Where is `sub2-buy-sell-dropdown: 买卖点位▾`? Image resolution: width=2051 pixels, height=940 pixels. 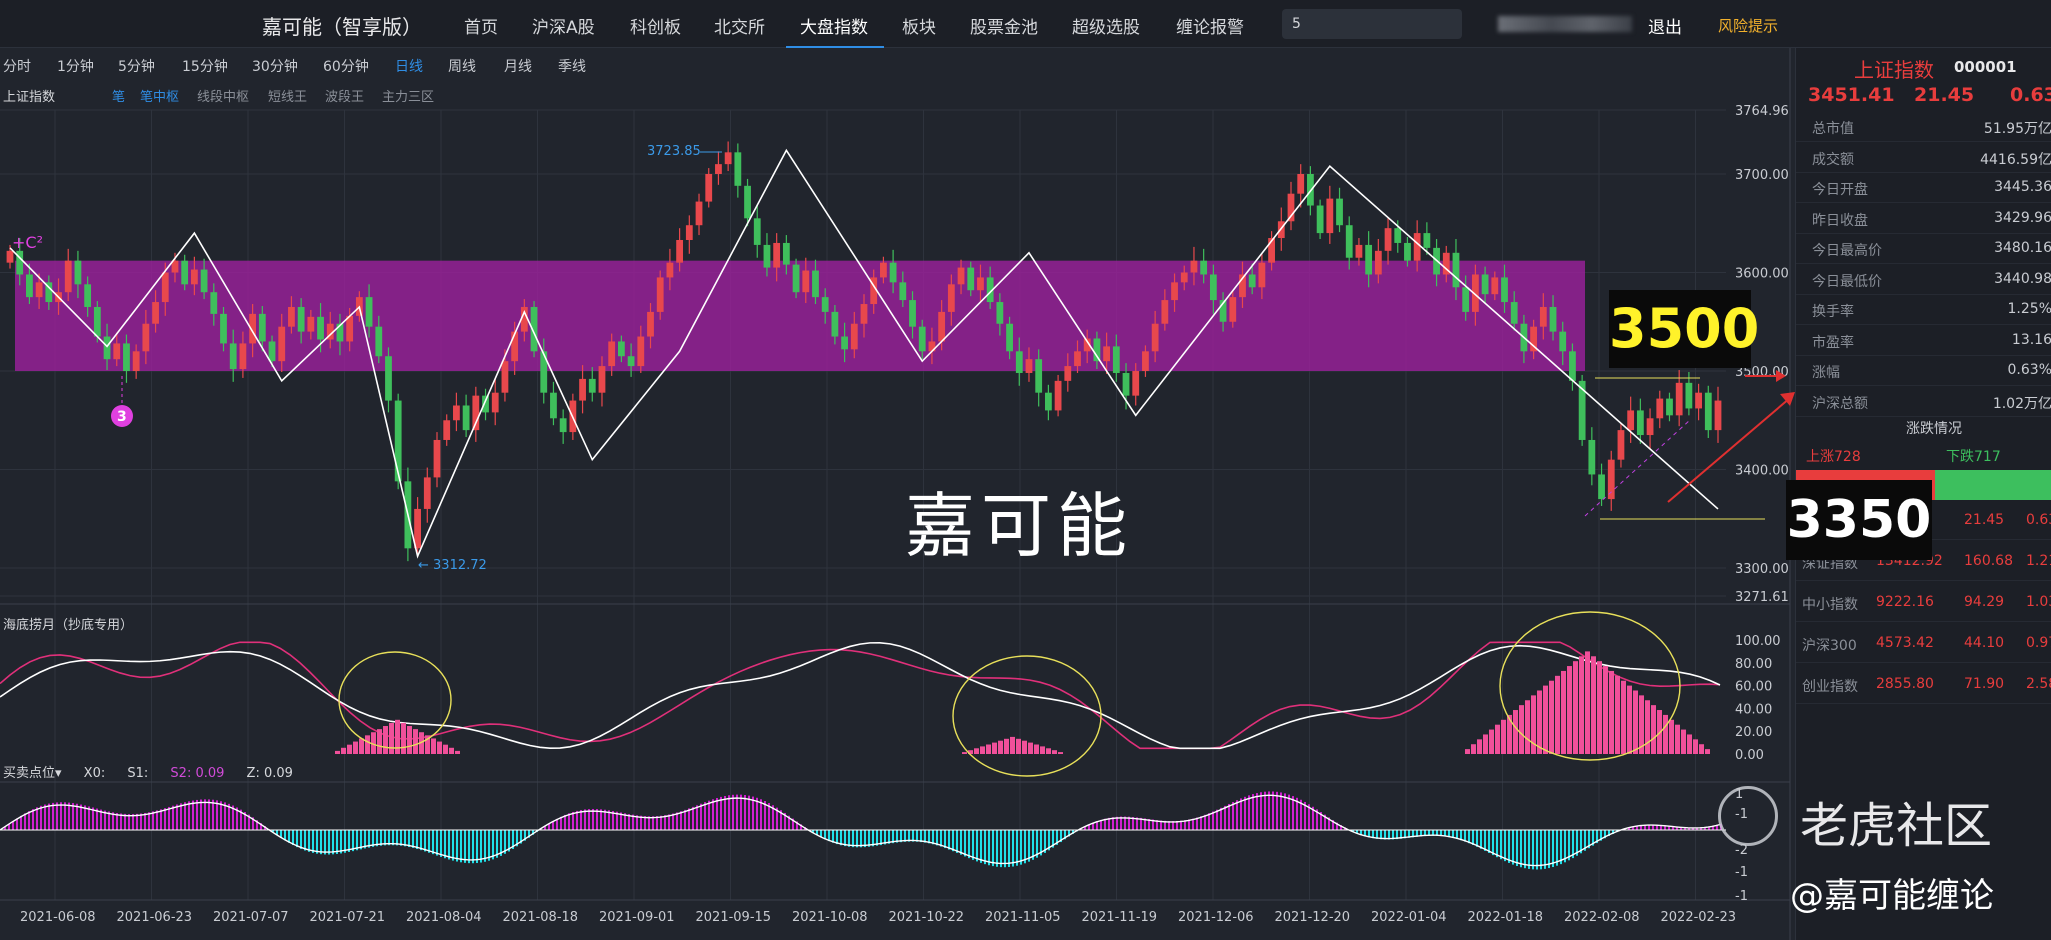 sub2-buy-sell-dropdown: 买卖点位▾ is located at coordinates (32, 773).